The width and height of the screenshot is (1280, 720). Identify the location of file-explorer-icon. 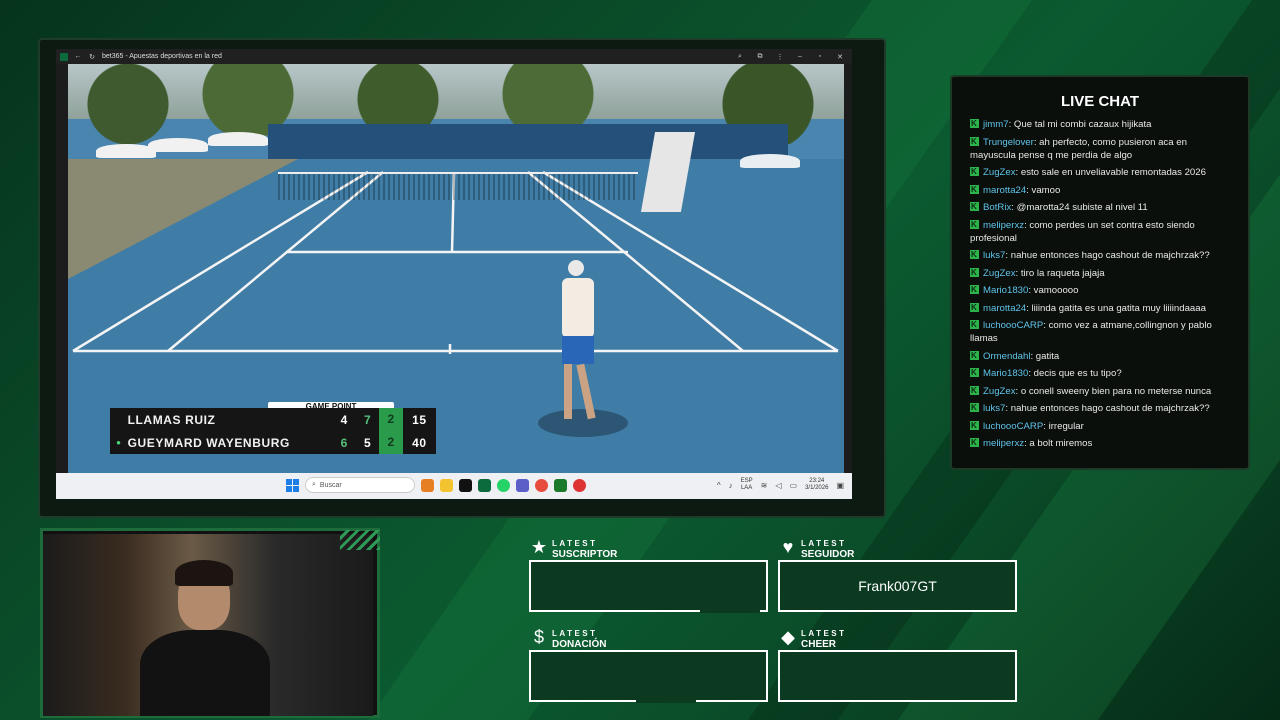
(446, 485).